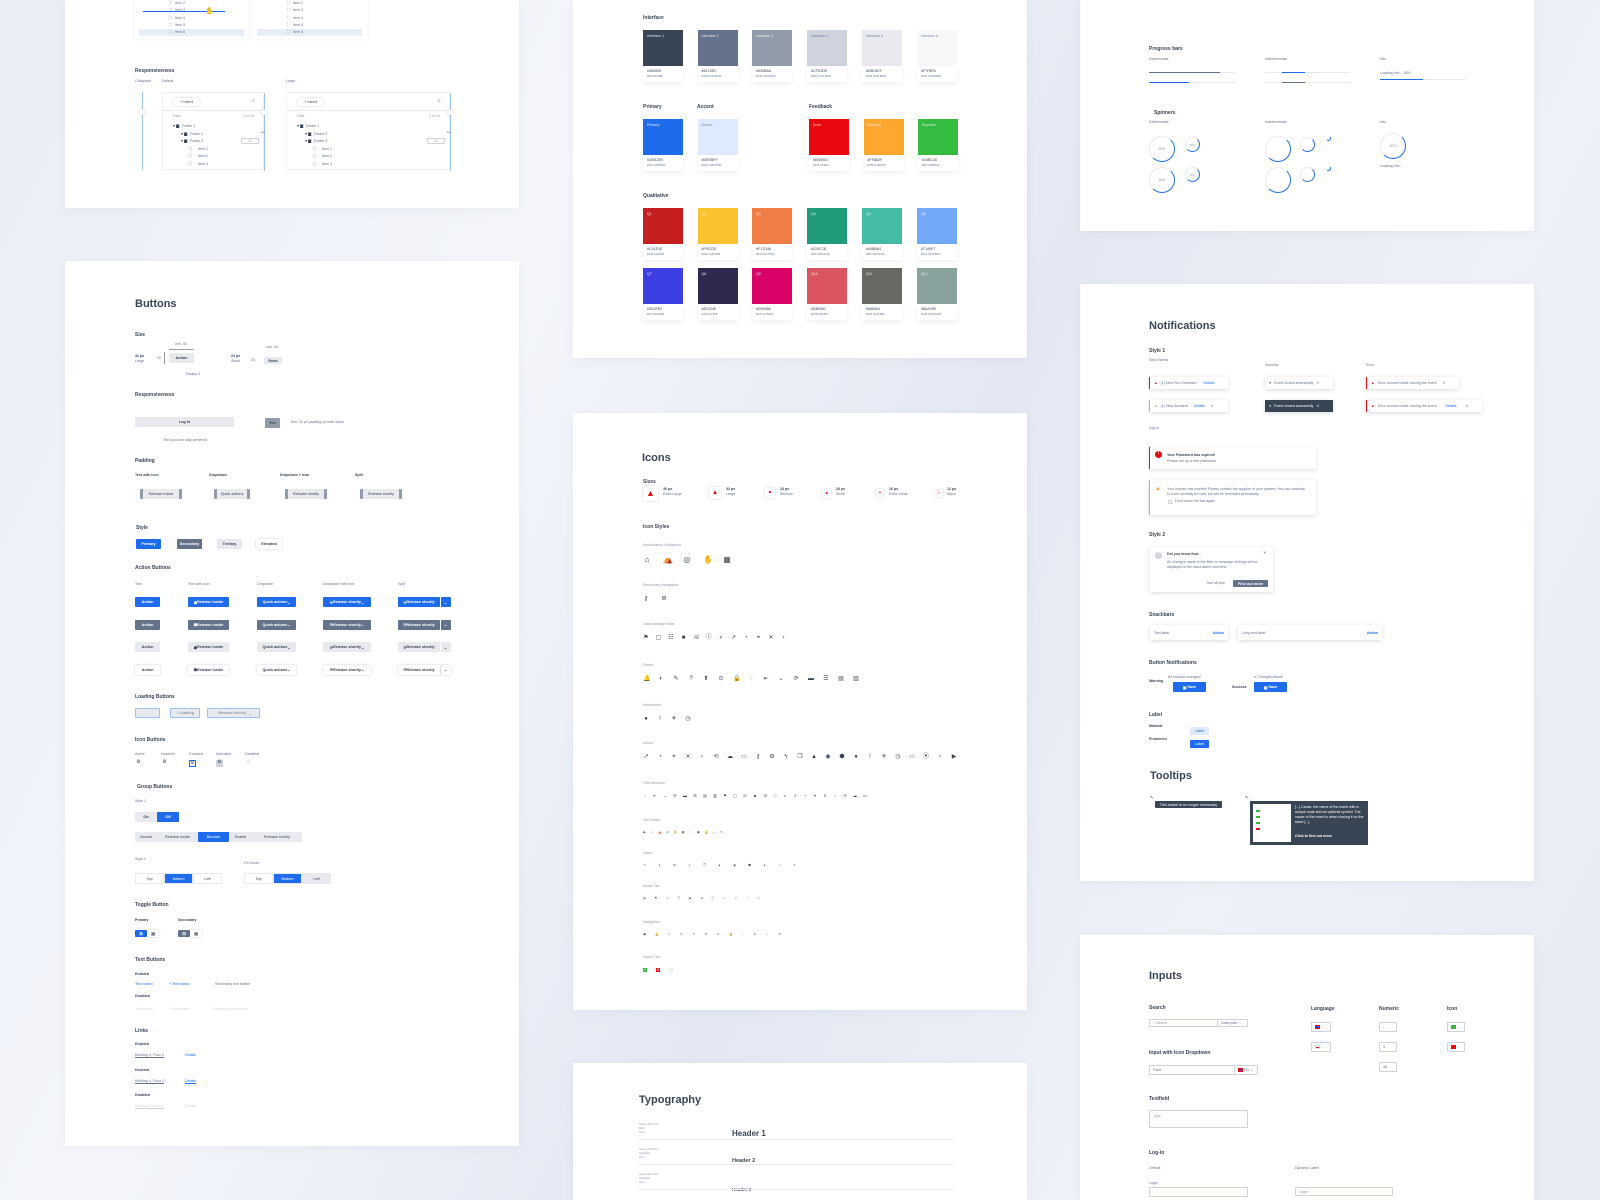  What do you see at coordinates (320, 141) in the screenshot?
I see `tree-node: Folder 3` at bounding box center [320, 141].